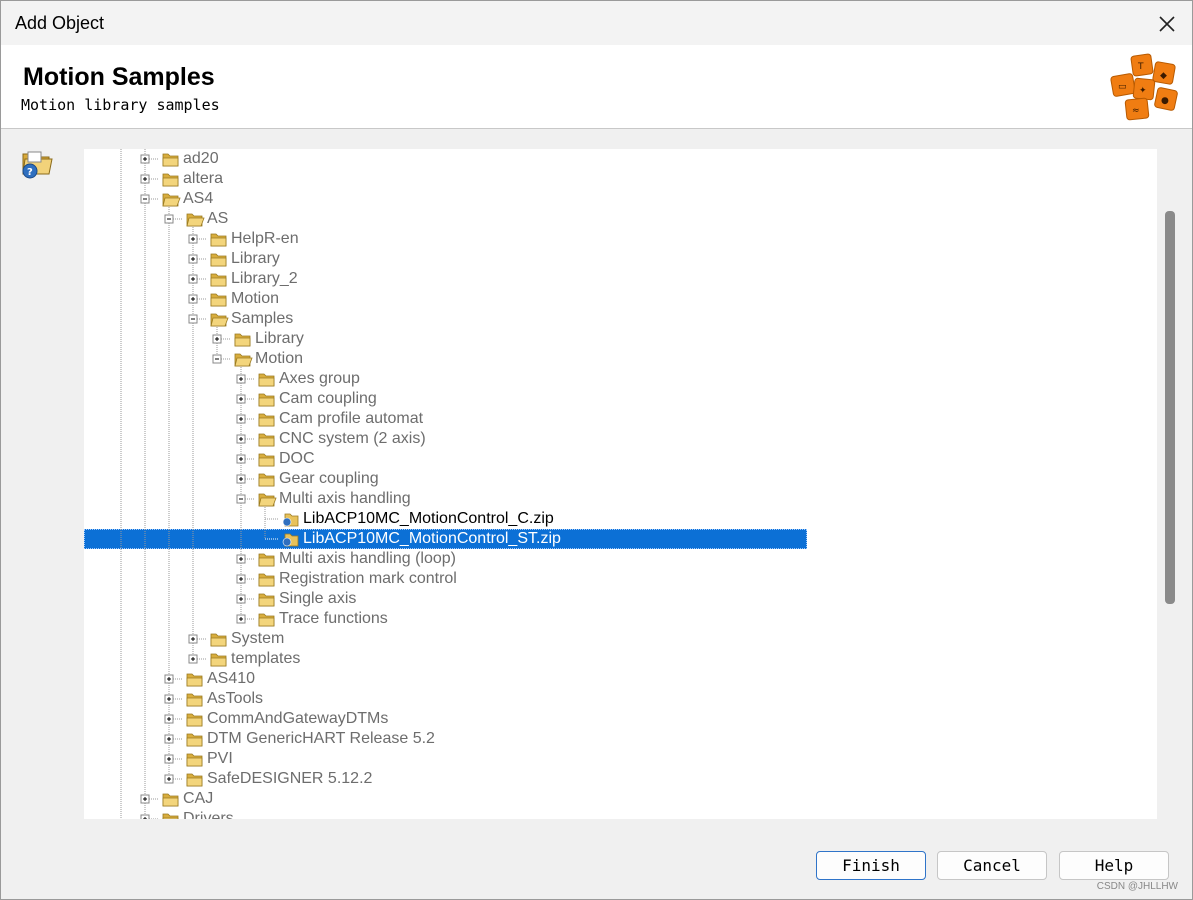 The image size is (1193, 900). What do you see at coordinates (1114, 865) in the screenshot?
I see `help-button: Help` at bounding box center [1114, 865].